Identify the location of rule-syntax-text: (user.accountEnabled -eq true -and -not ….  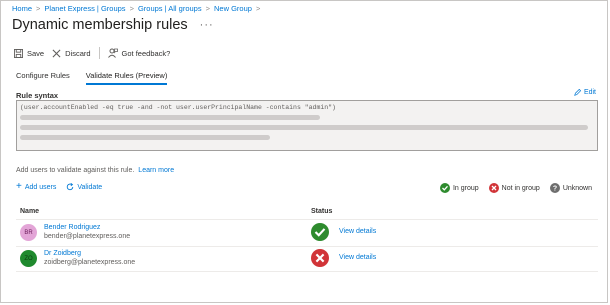
(178, 107).